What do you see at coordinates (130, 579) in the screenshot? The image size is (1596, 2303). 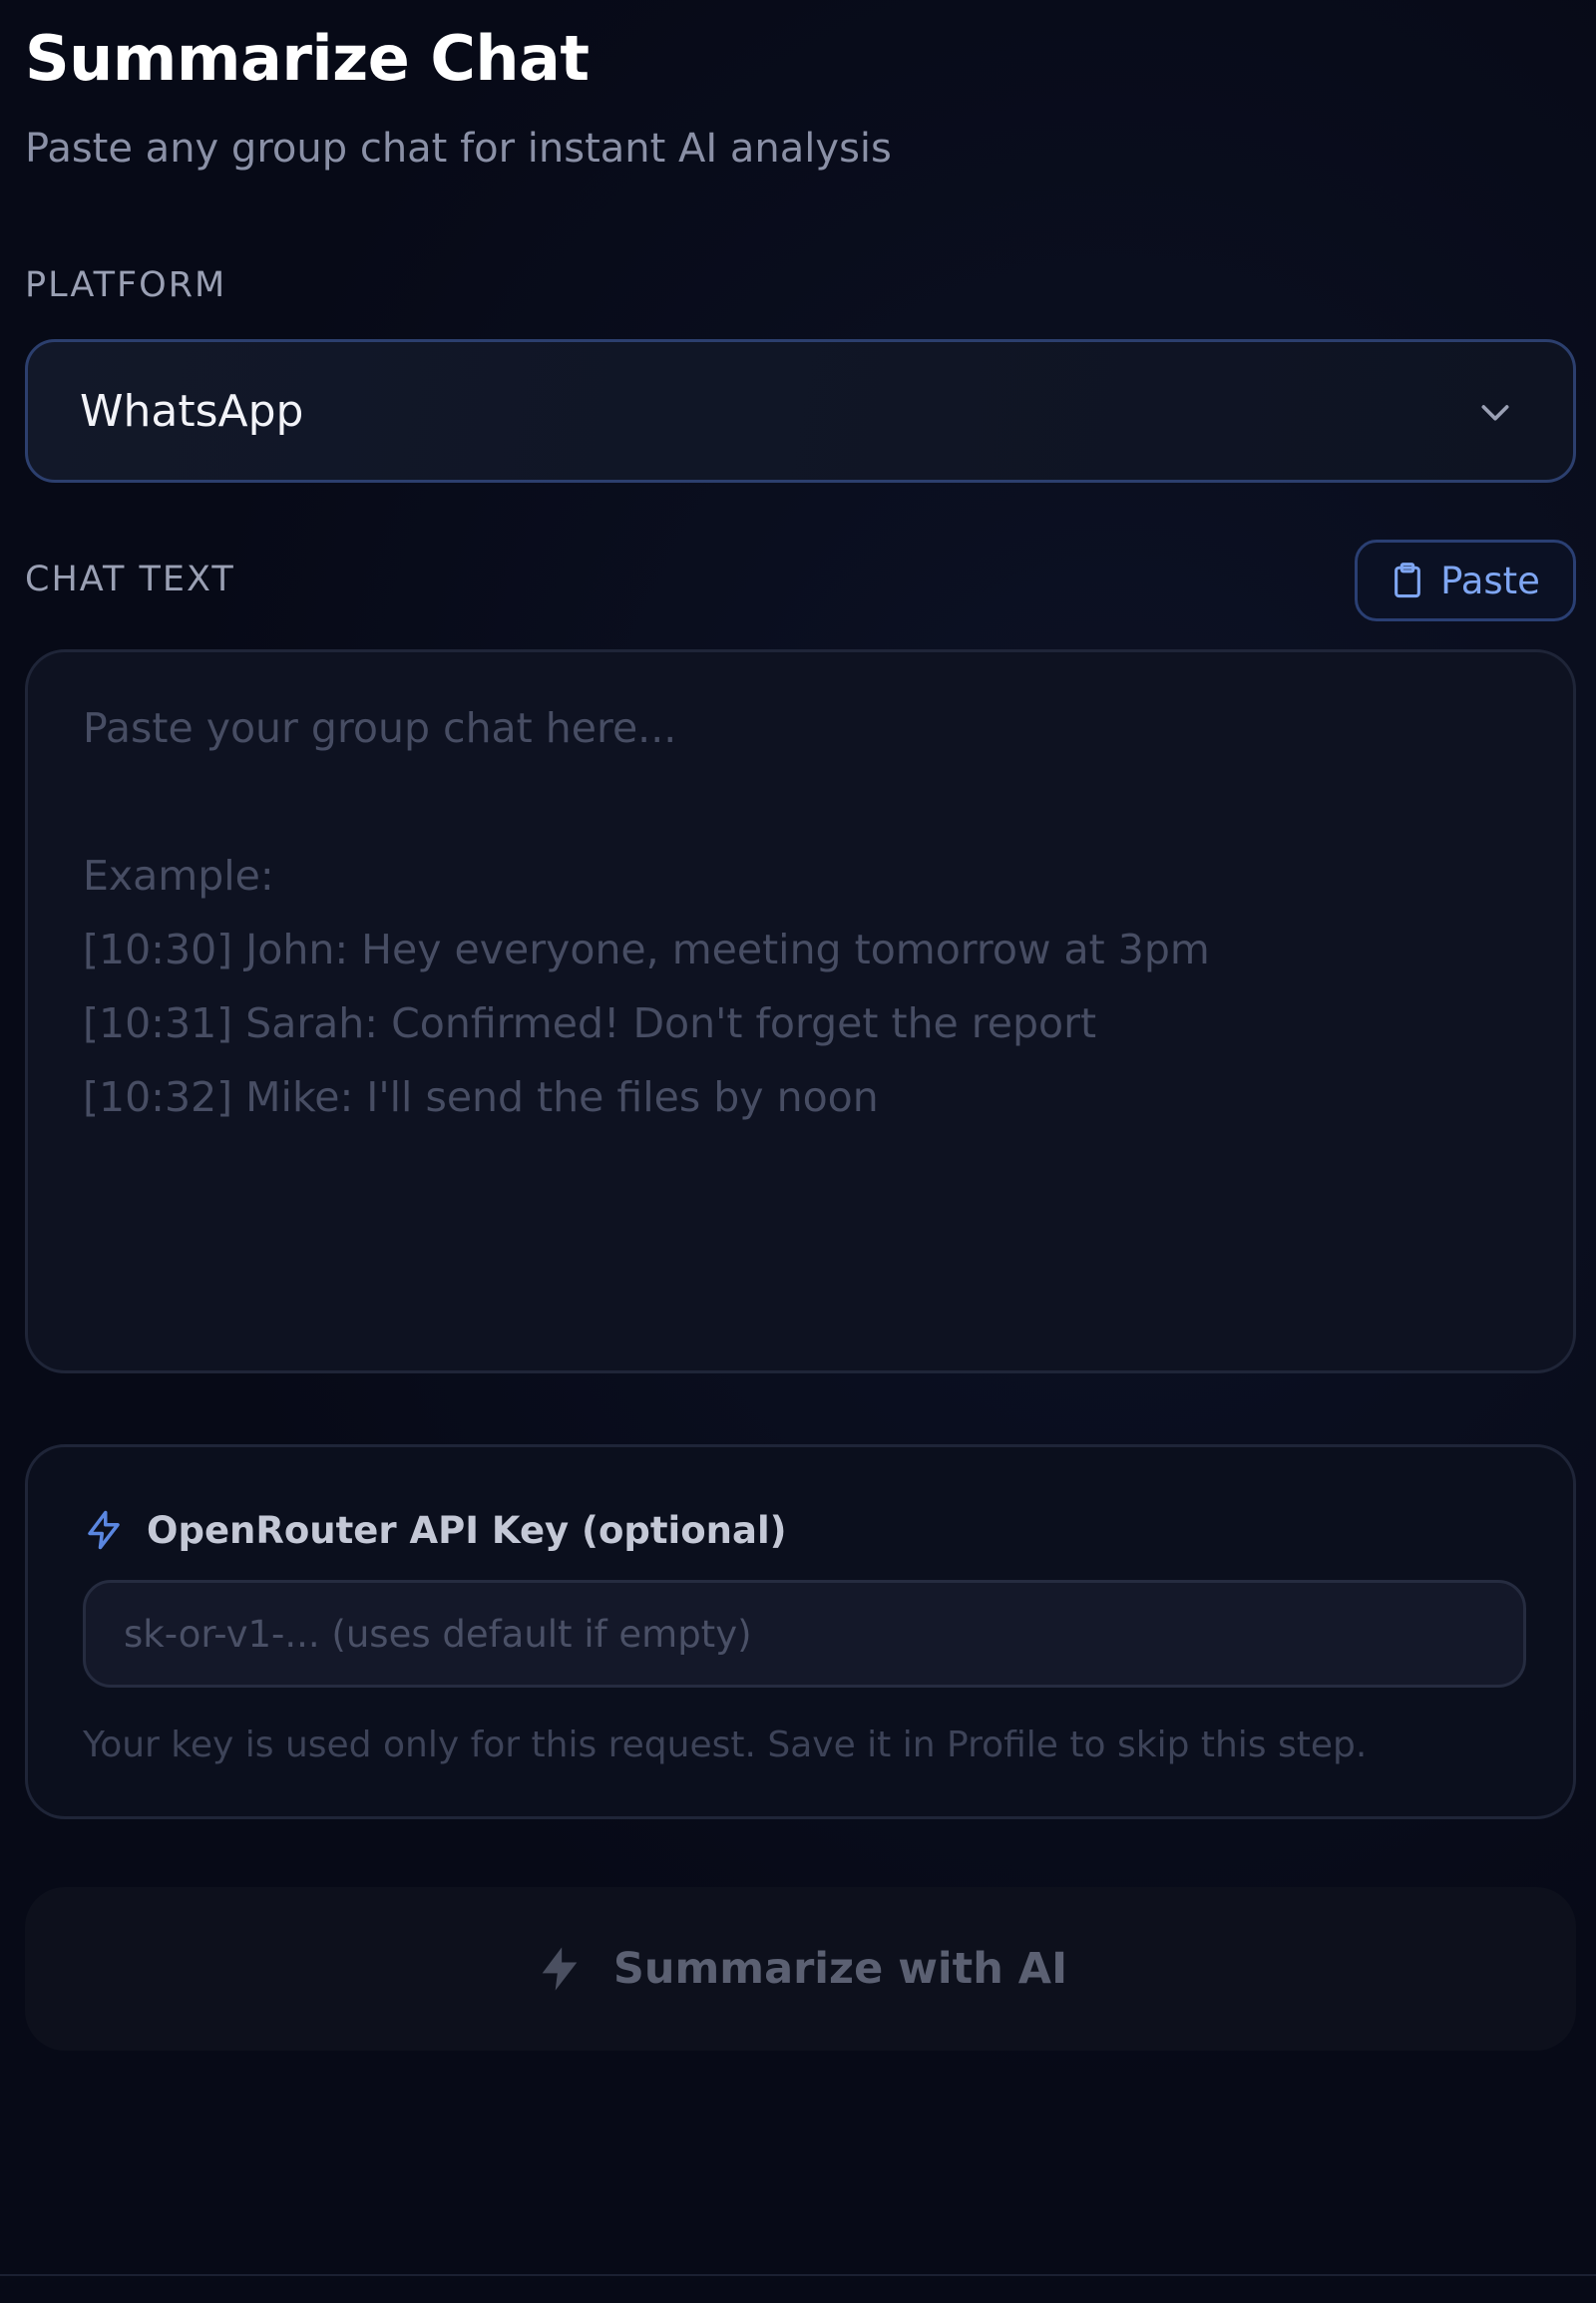 I see `chat-text-label: CHAT TEXT` at bounding box center [130, 579].